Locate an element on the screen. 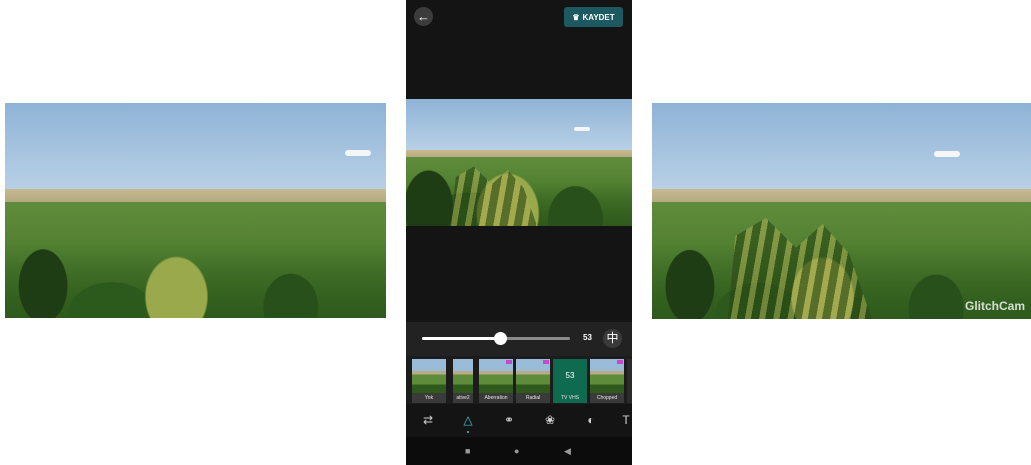 This screenshot has width=1031, height=465. glitch-icon: ❀ is located at coordinates (550, 420).